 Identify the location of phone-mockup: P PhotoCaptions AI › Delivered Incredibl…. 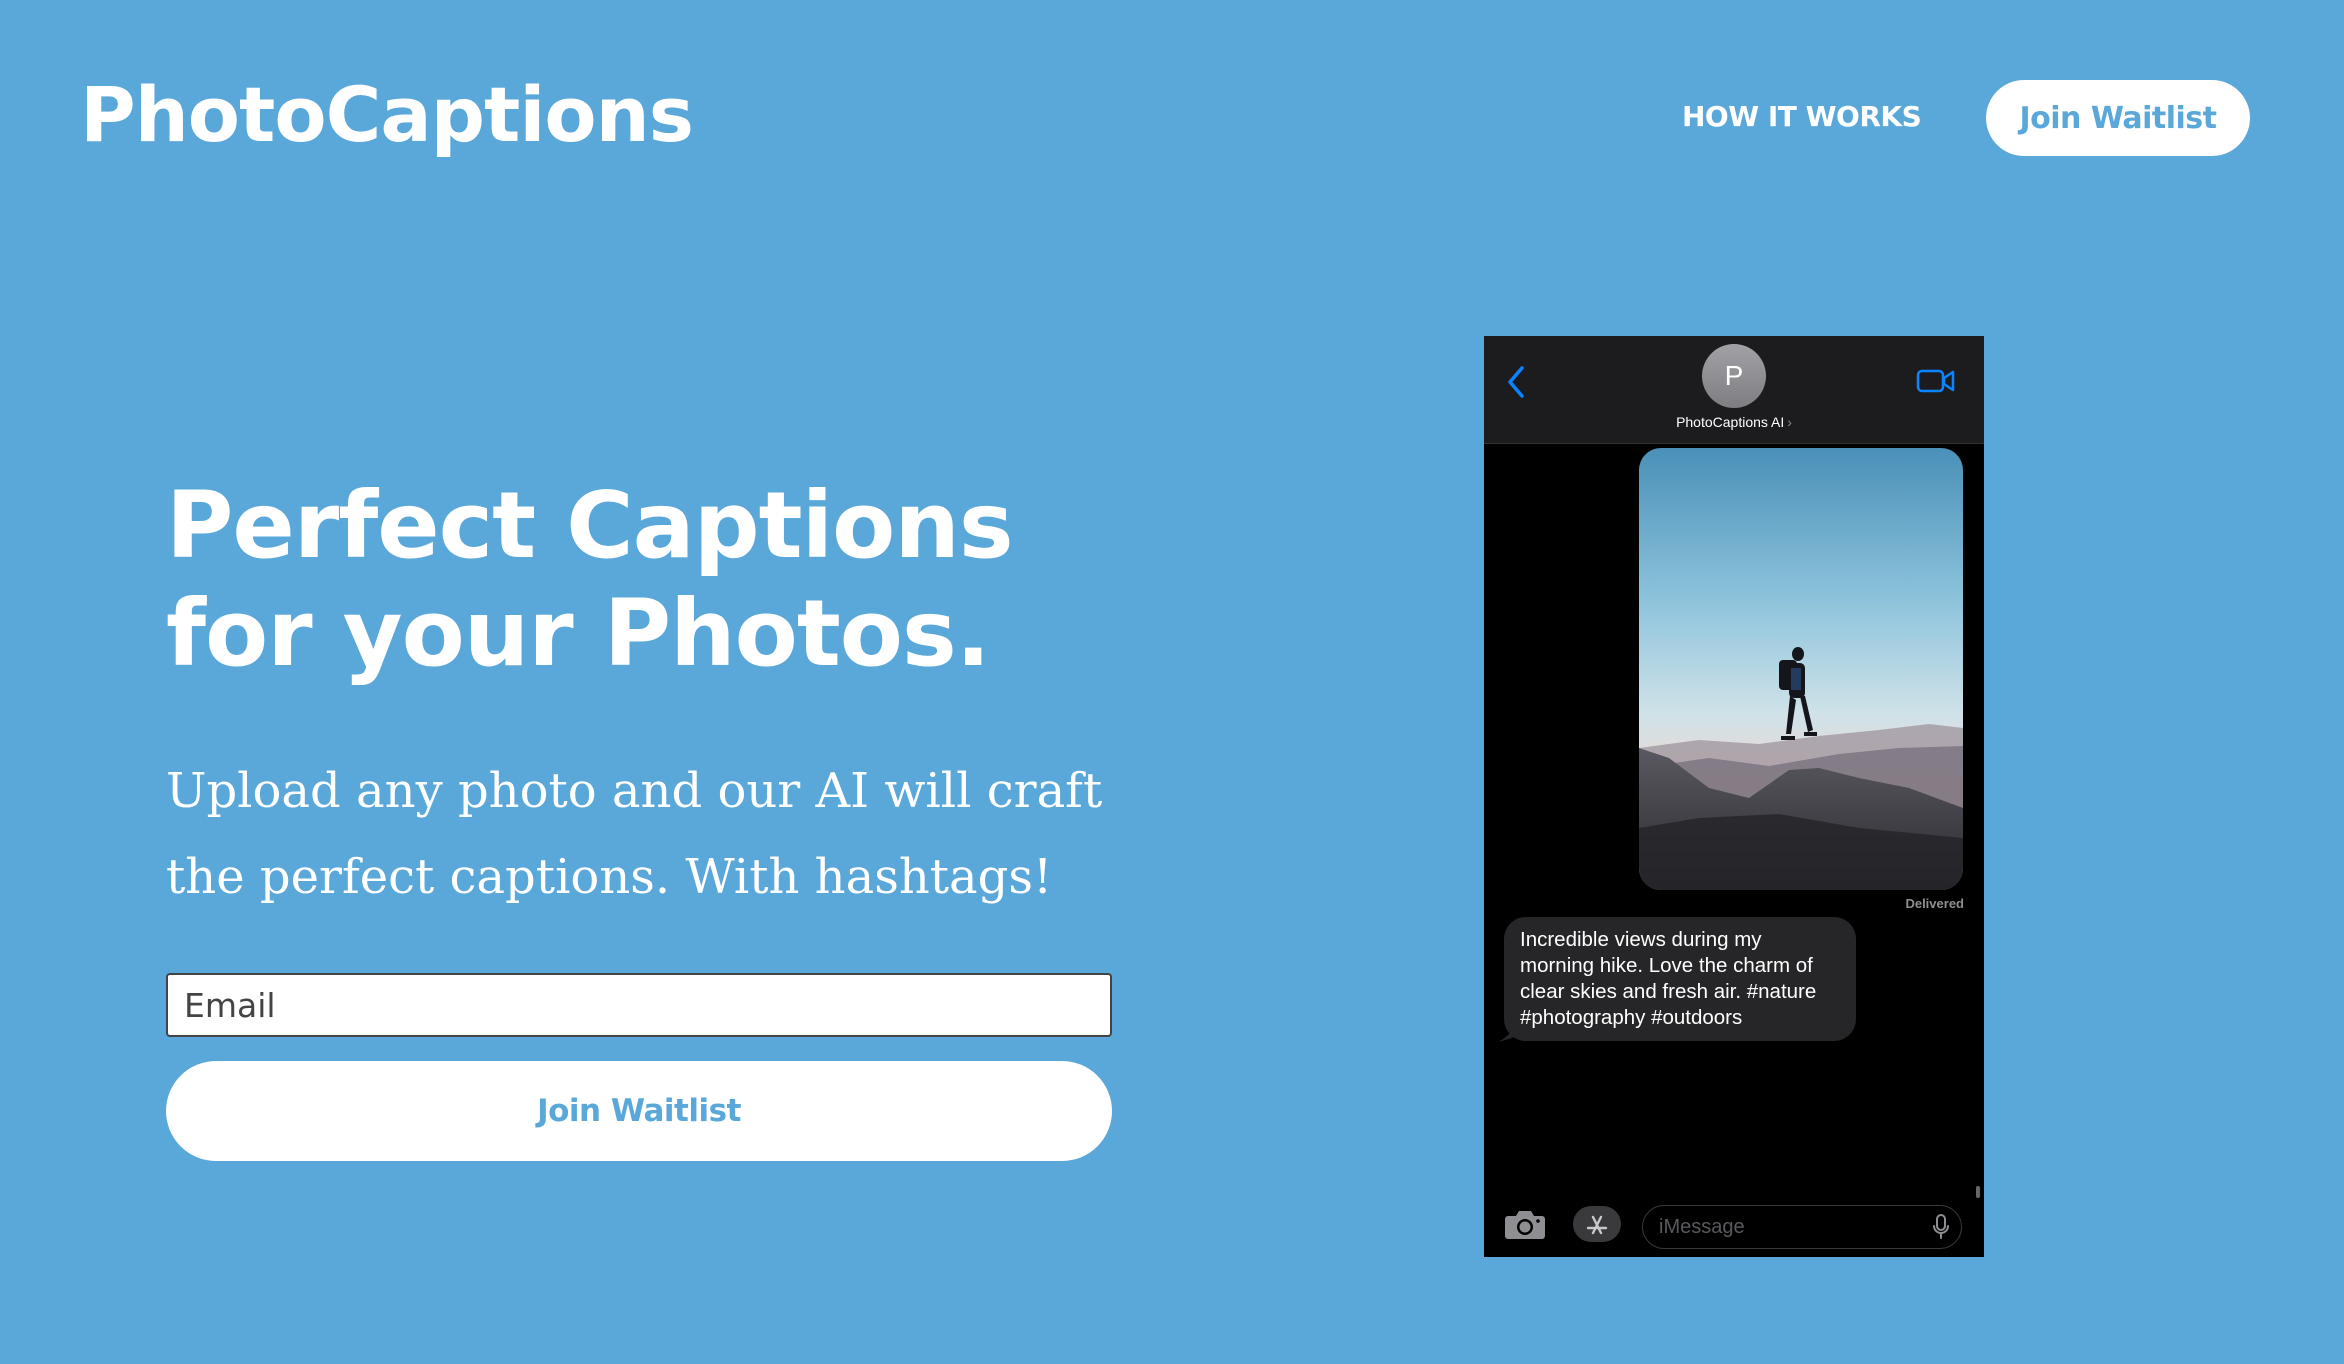
(1734, 796).